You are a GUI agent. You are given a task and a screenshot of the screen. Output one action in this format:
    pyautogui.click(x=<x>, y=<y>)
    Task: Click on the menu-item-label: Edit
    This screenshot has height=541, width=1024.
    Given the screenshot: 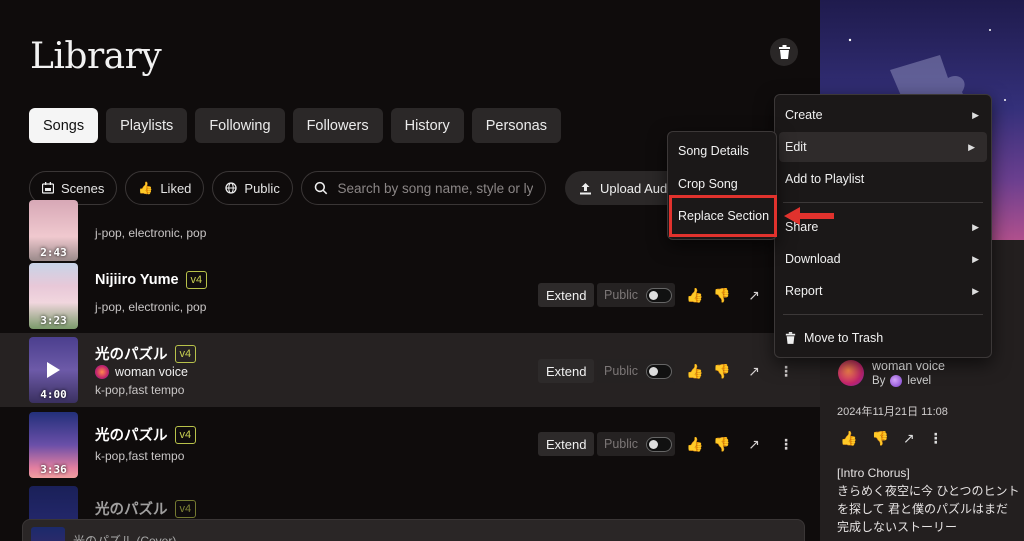 What is the action you would take?
    pyautogui.click(x=796, y=147)
    